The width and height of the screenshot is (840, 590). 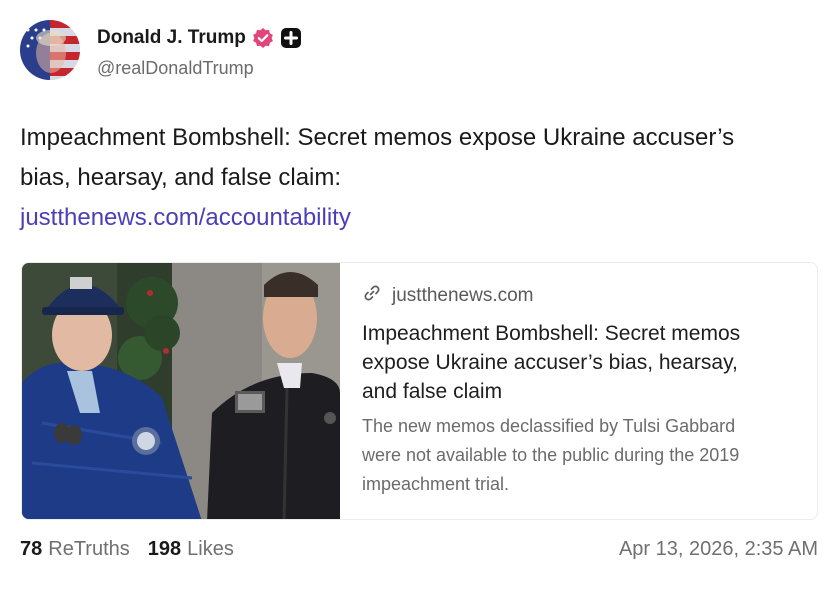 I want to click on post-link: justthenews.com/accountability, so click(x=400, y=218).